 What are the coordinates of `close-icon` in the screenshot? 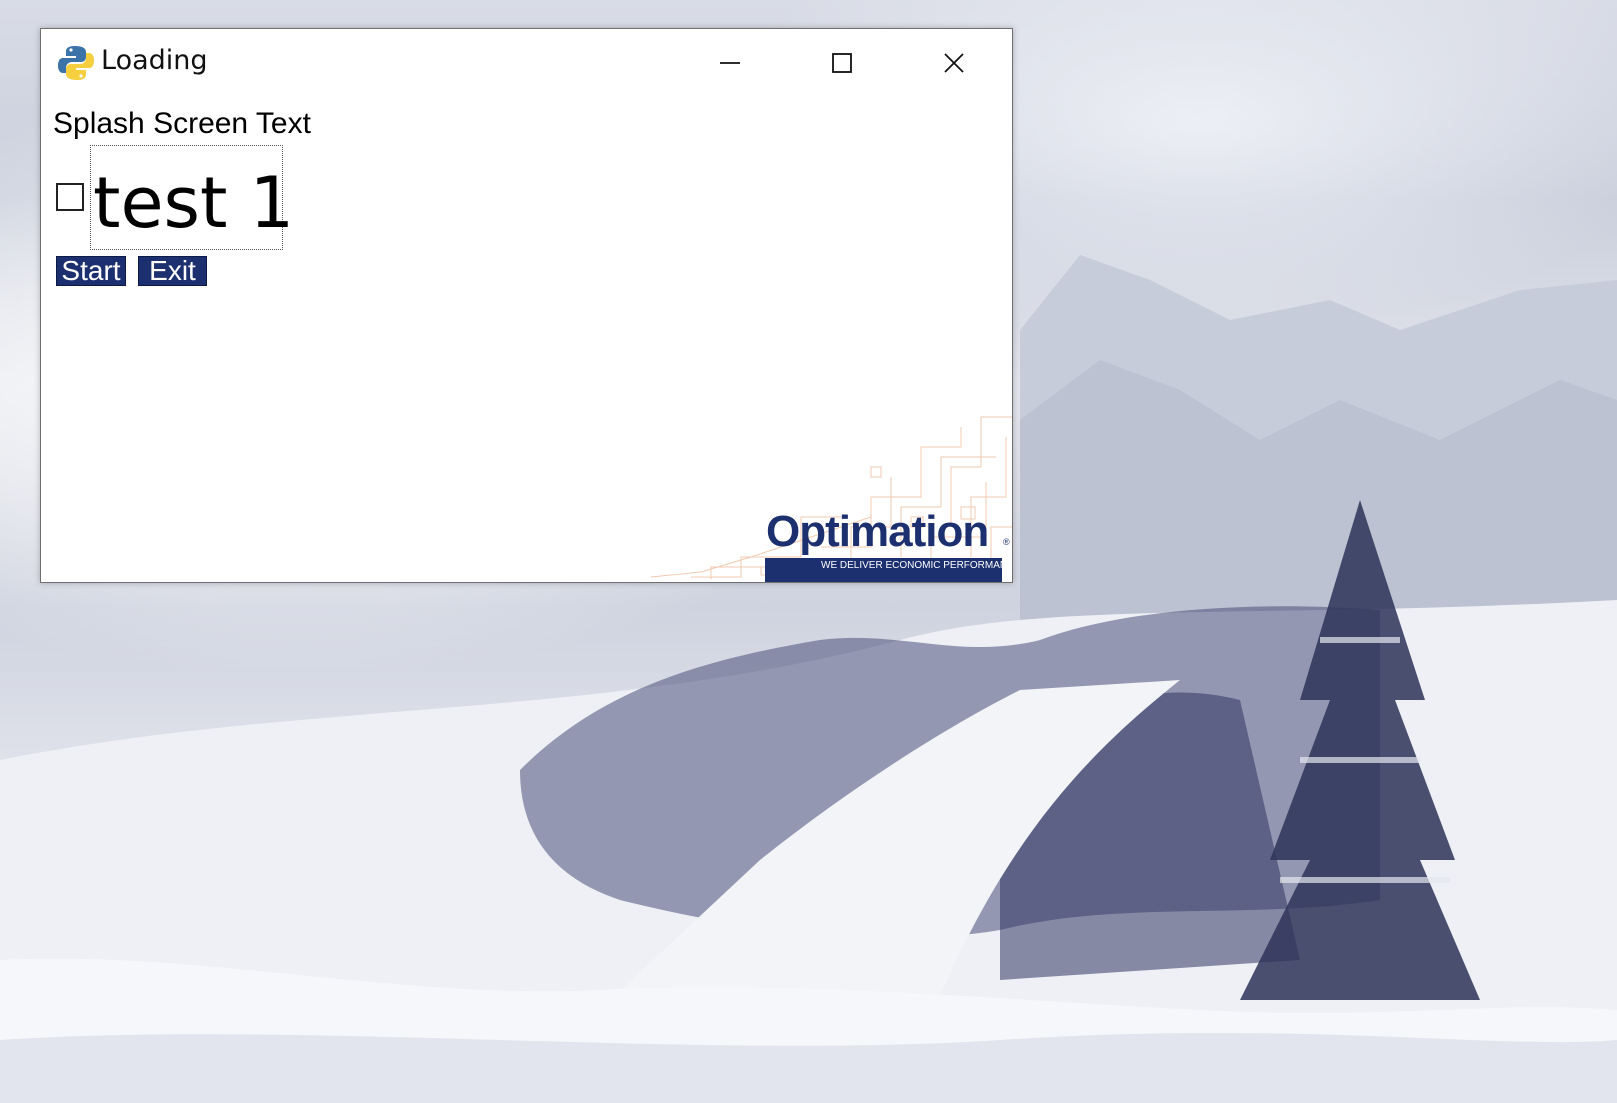 It's located at (954, 63).